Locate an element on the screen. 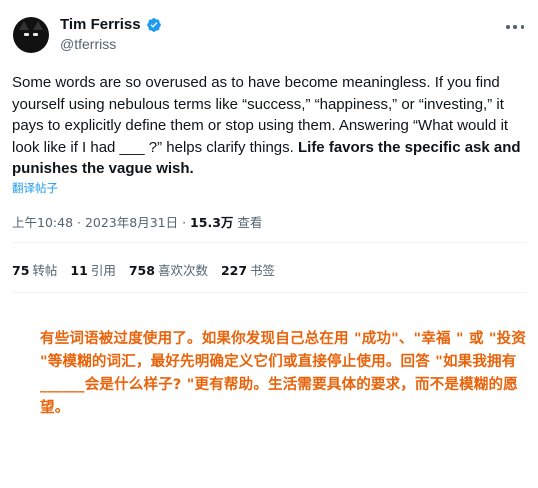 This screenshot has height=488, width=538. view-label: 查看 is located at coordinates (248, 222).